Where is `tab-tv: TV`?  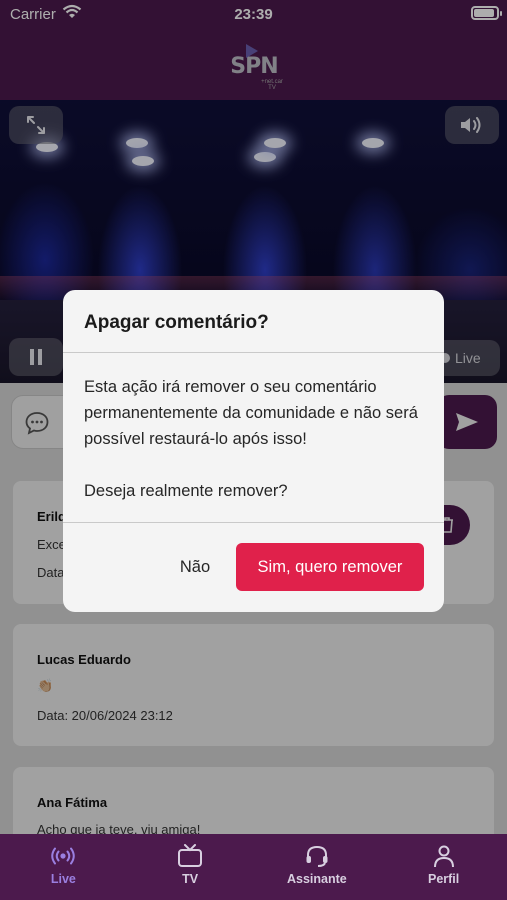 tab-tv: TV is located at coordinates (190, 867).